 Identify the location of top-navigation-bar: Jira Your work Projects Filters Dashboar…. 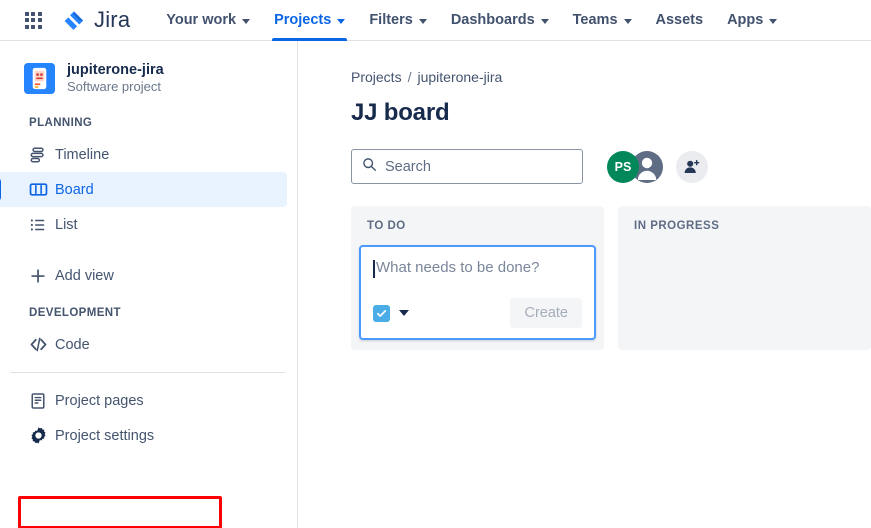
(435, 20).